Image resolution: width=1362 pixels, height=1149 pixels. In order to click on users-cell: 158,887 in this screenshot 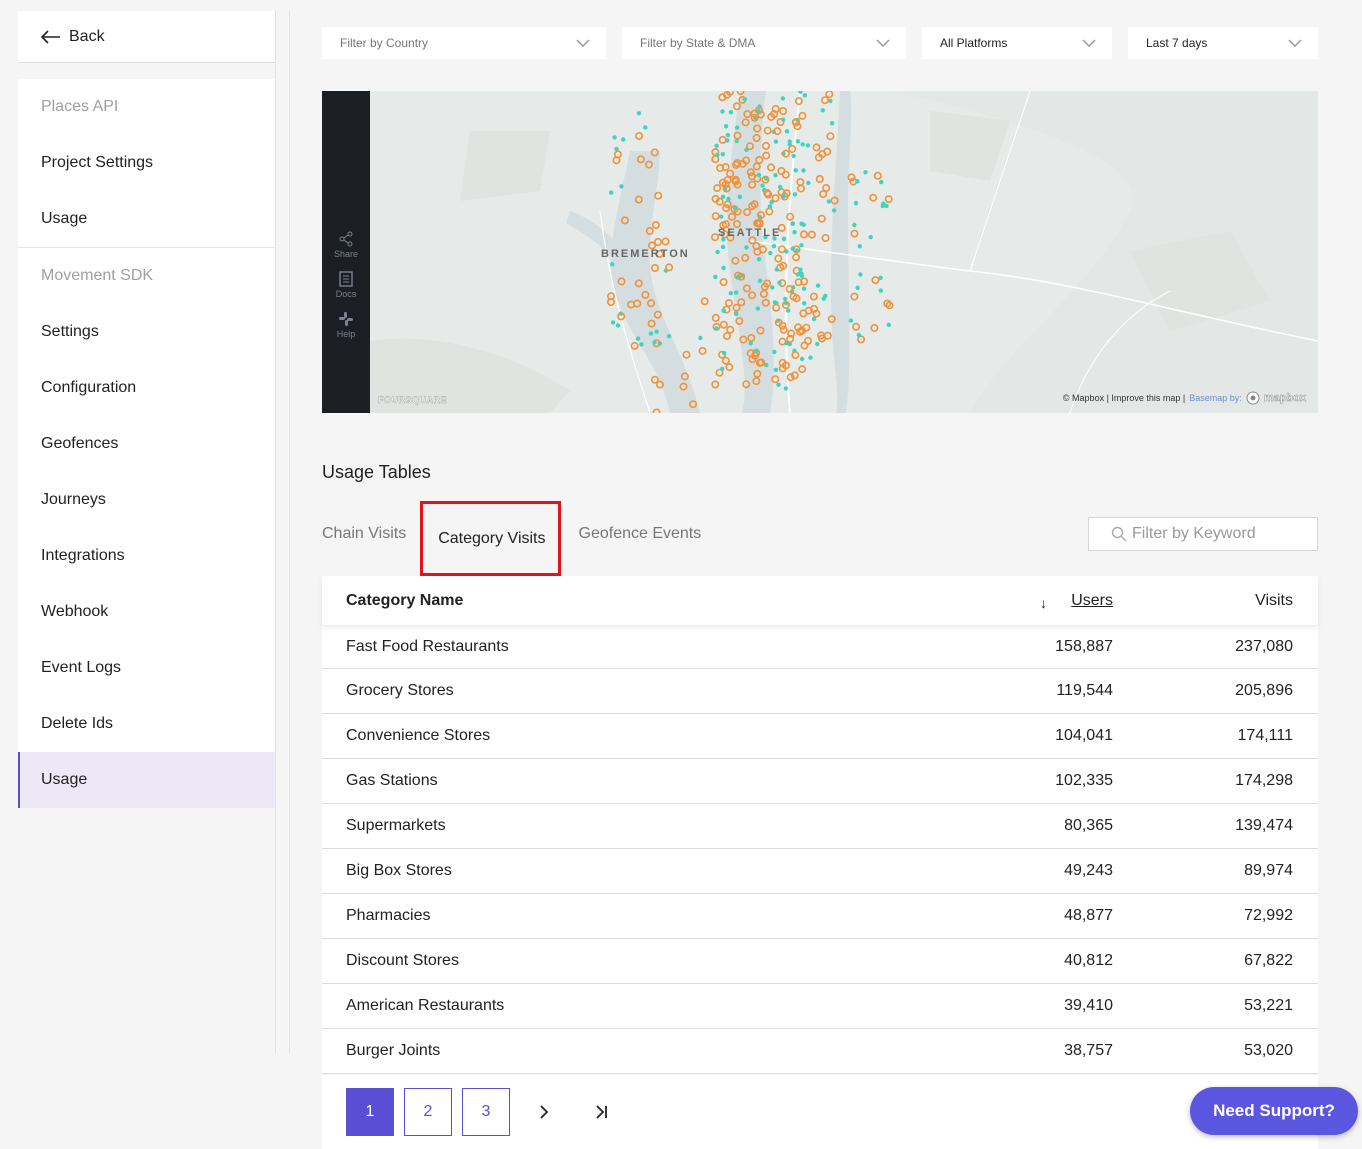, I will do `click(1084, 646)`.